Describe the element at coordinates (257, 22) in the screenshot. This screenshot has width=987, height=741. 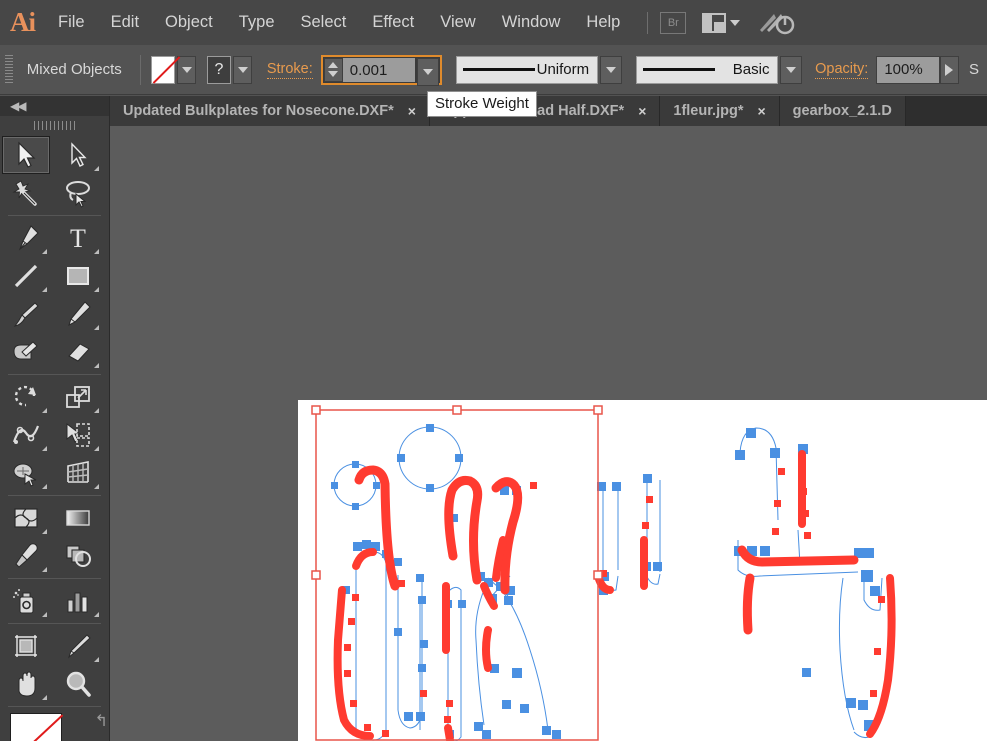
I see `menu-type: Type` at that location.